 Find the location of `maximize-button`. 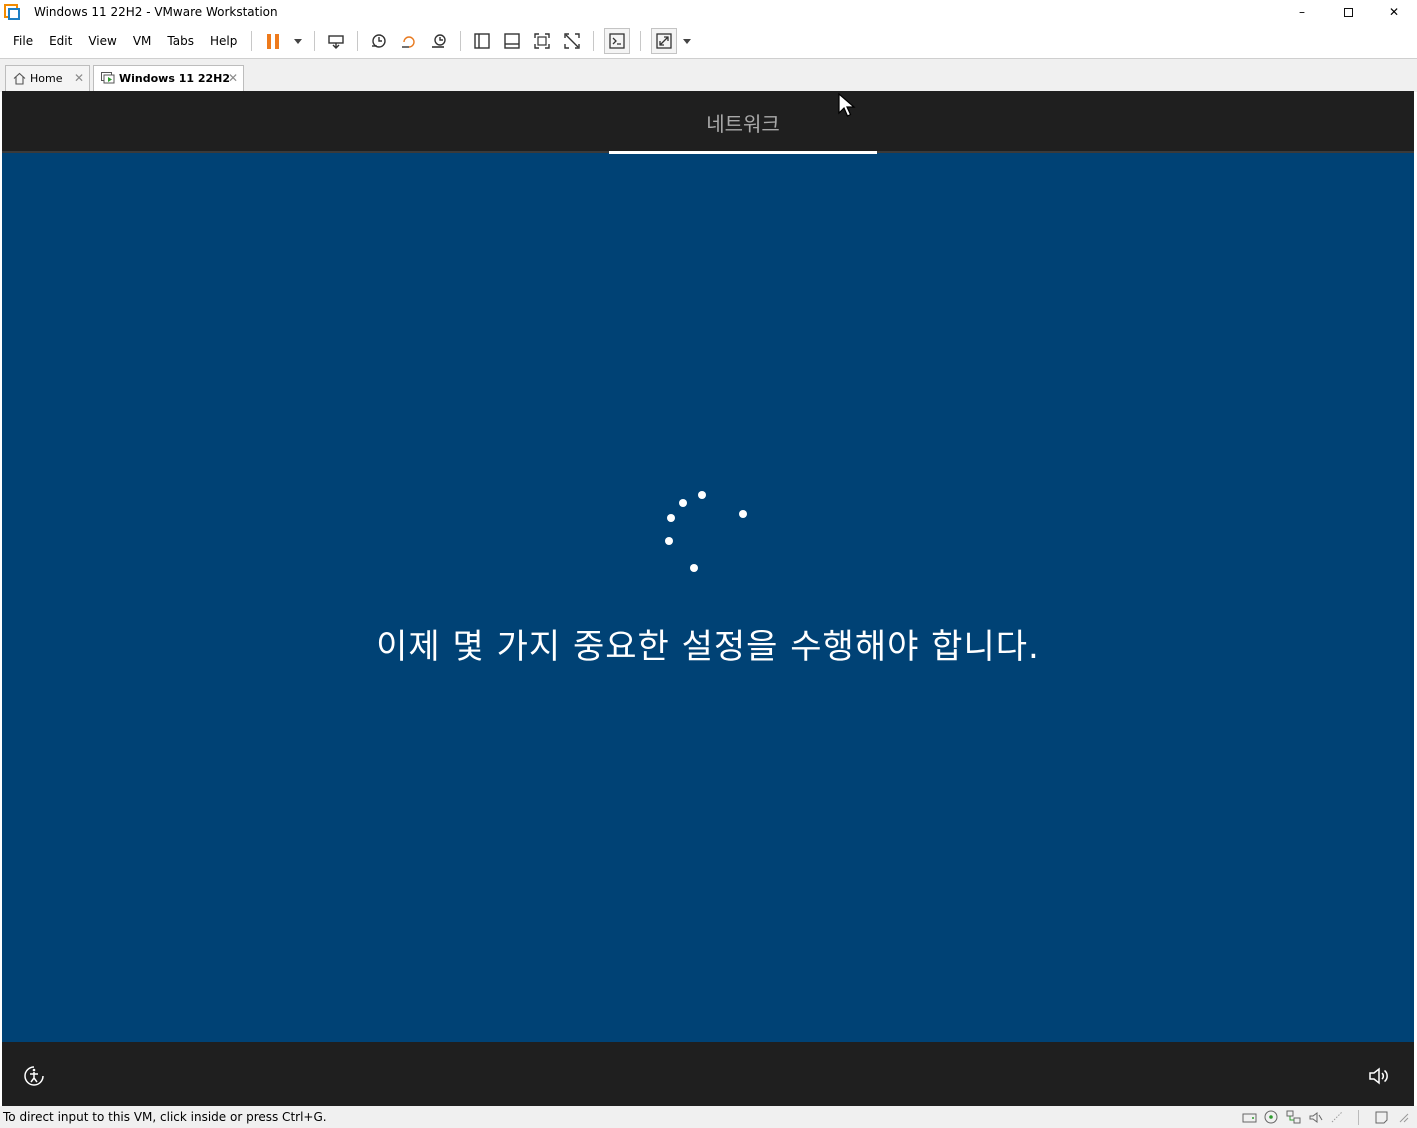

maximize-button is located at coordinates (1348, 12).